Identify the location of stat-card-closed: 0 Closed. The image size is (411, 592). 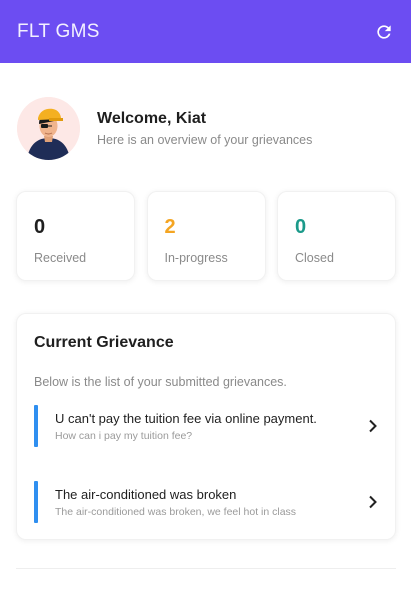
(336, 236).